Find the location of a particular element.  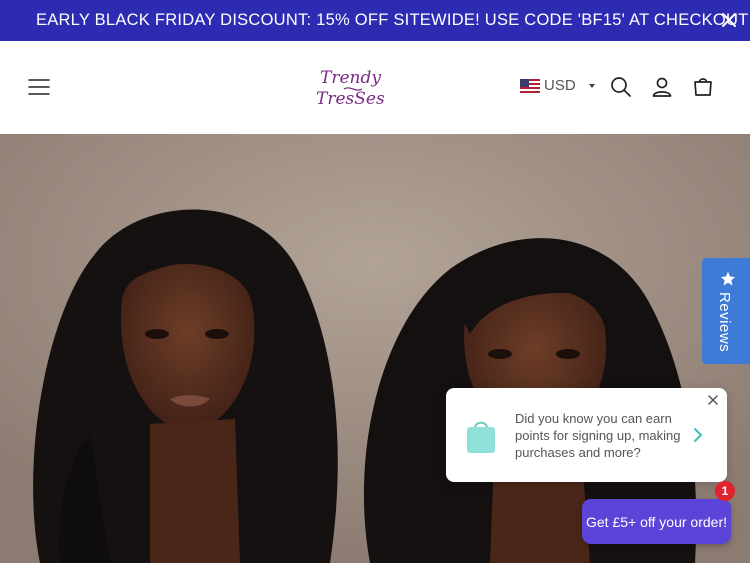

shopping-bag-icon is located at coordinates (481, 437).